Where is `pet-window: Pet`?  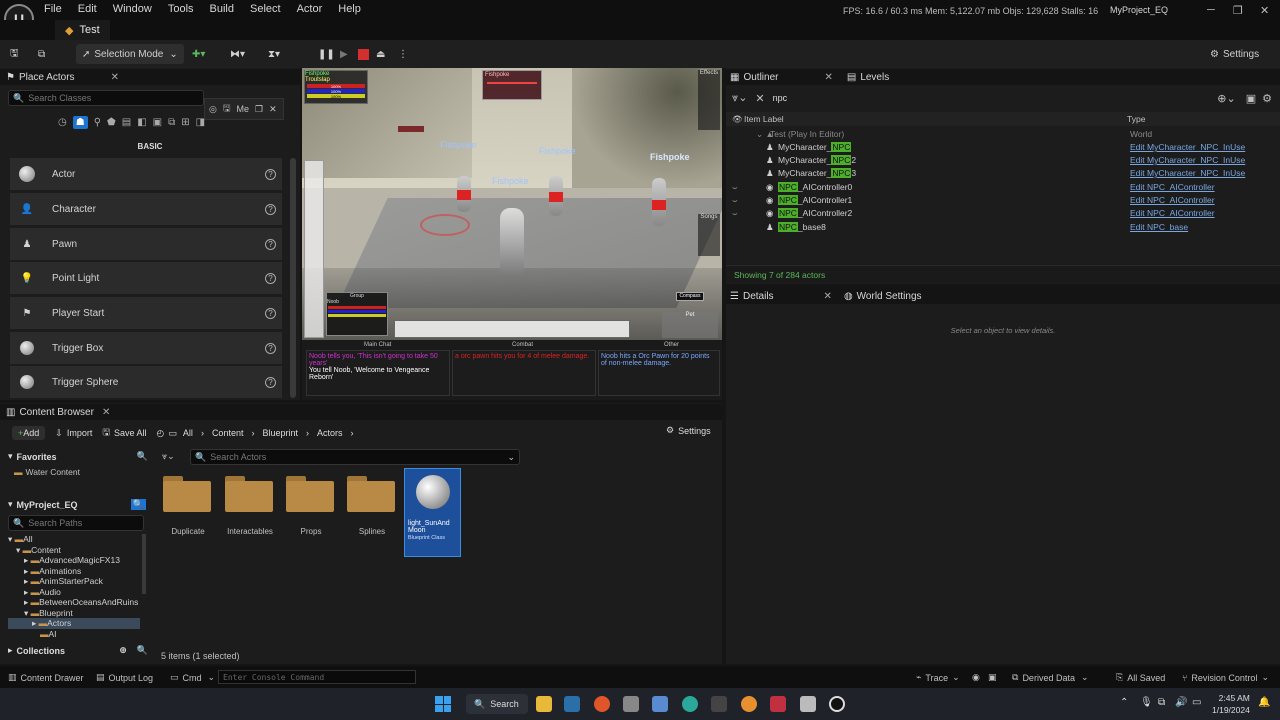 pet-window: Pet is located at coordinates (690, 325).